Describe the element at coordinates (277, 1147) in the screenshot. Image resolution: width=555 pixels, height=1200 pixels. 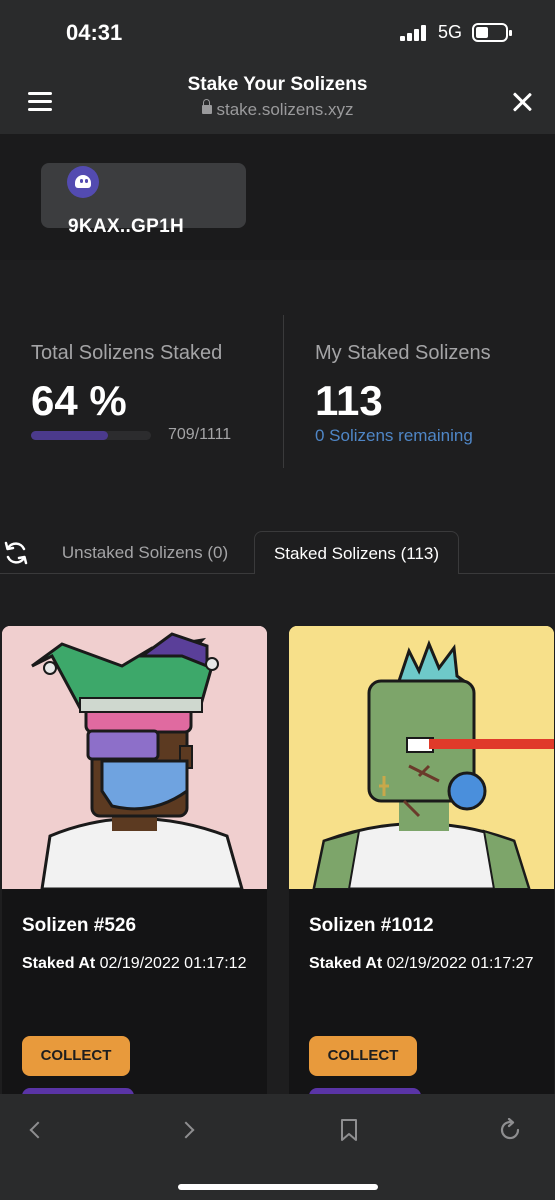
I see `browser-toolbar` at that location.